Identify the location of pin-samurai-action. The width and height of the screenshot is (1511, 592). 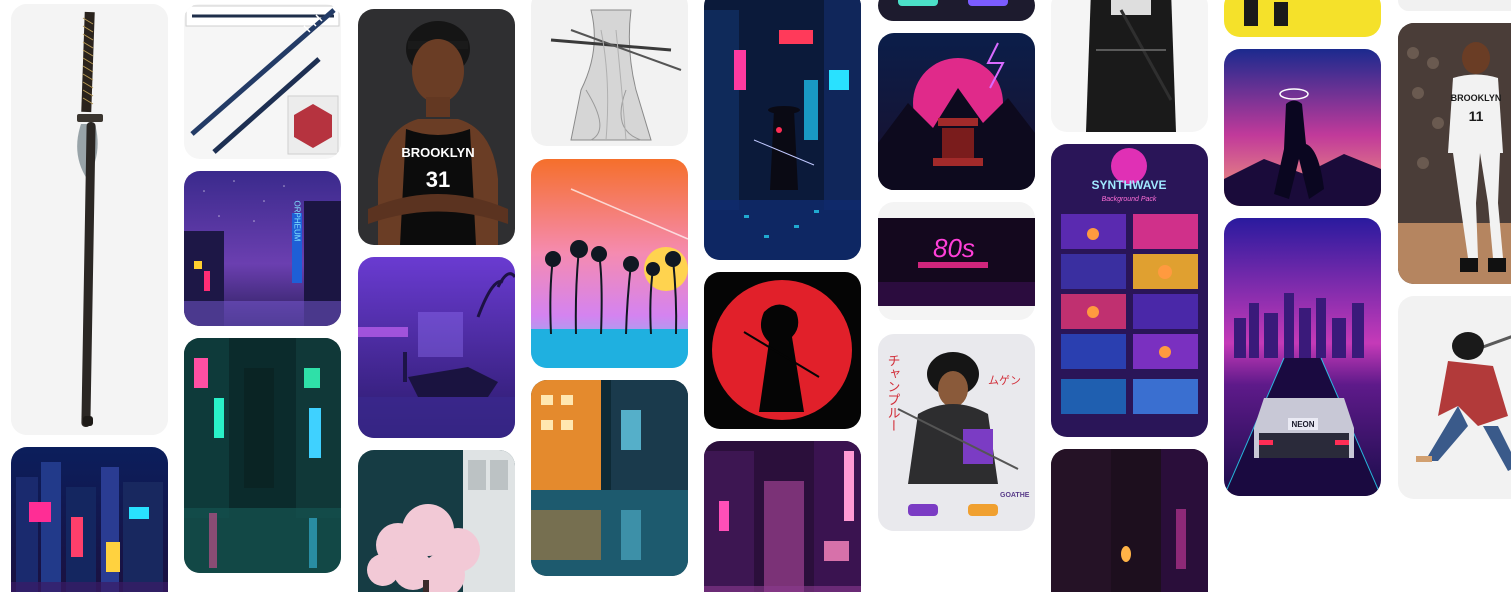
(1454, 397).